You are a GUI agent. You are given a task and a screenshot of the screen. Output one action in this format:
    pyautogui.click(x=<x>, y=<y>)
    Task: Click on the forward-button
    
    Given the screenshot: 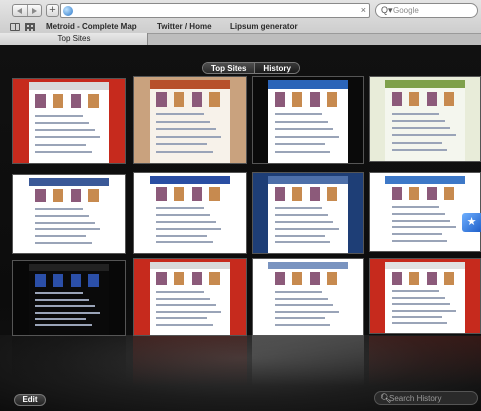 What is the action you would take?
    pyautogui.click(x=34, y=10)
    